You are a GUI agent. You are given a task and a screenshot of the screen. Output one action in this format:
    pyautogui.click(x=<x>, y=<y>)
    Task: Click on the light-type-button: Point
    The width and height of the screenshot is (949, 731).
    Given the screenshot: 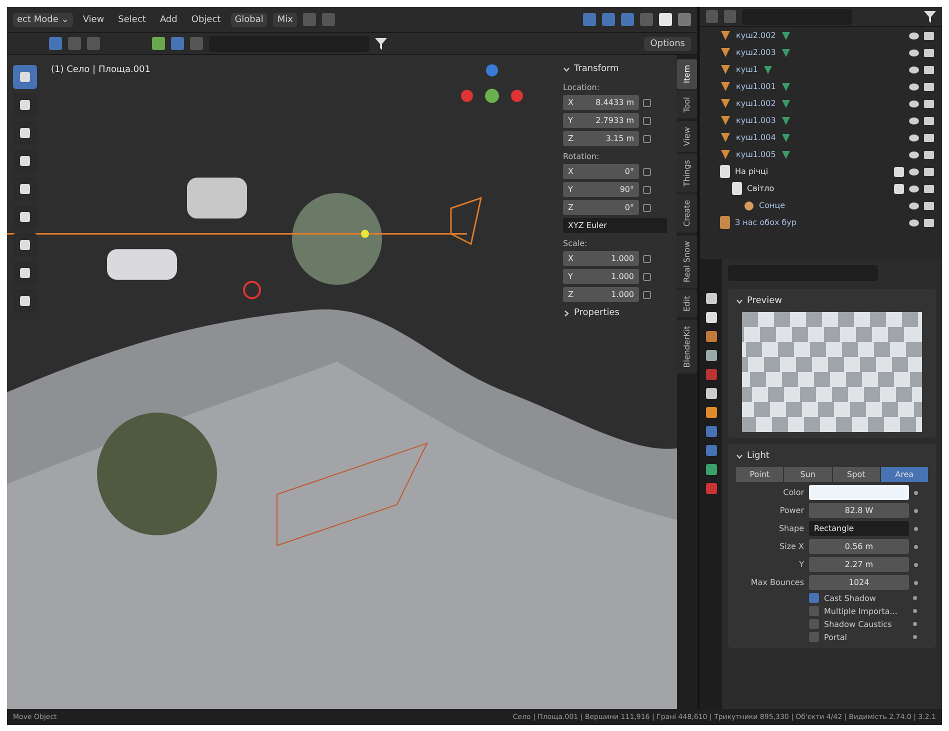 What is the action you would take?
    pyautogui.click(x=760, y=474)
    